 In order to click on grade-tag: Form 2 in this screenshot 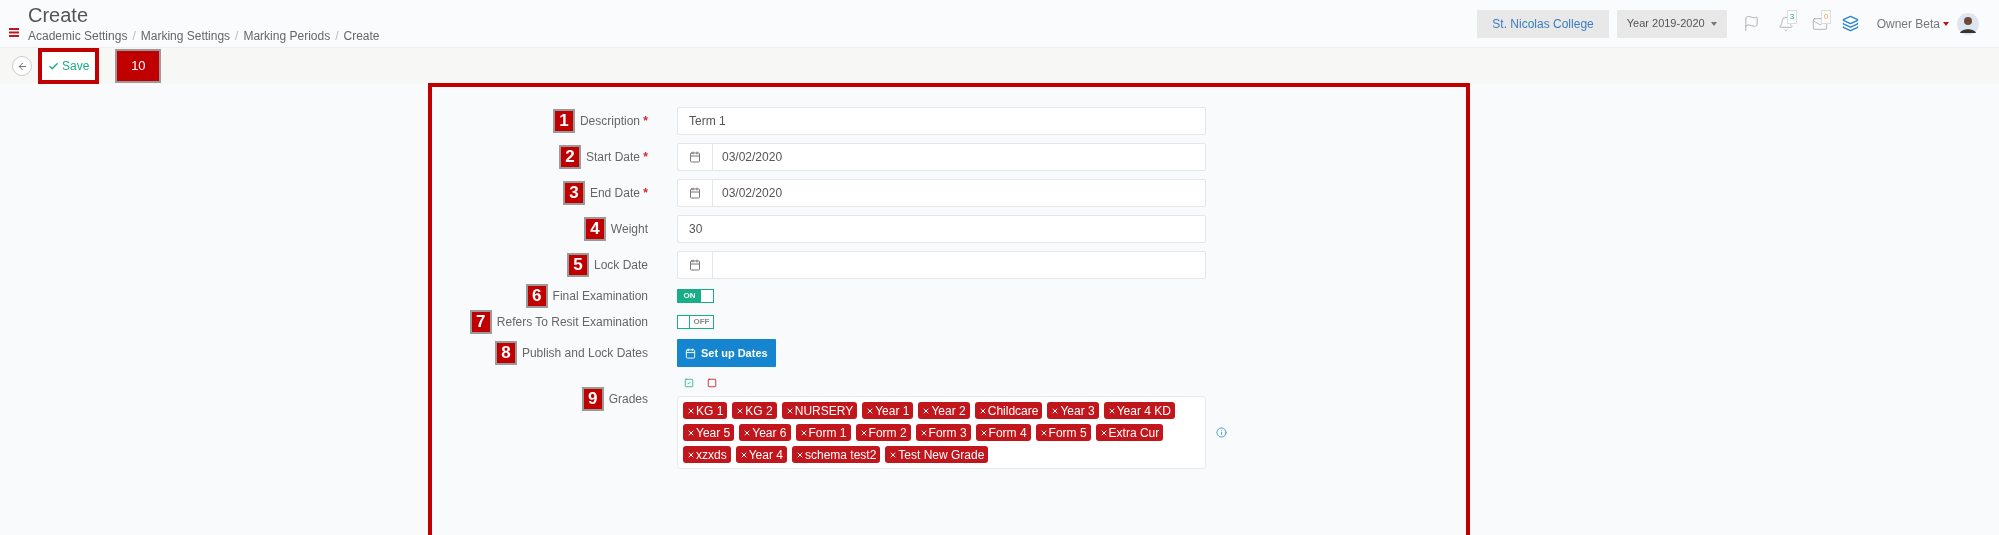, I will do `click(883, 432)`.